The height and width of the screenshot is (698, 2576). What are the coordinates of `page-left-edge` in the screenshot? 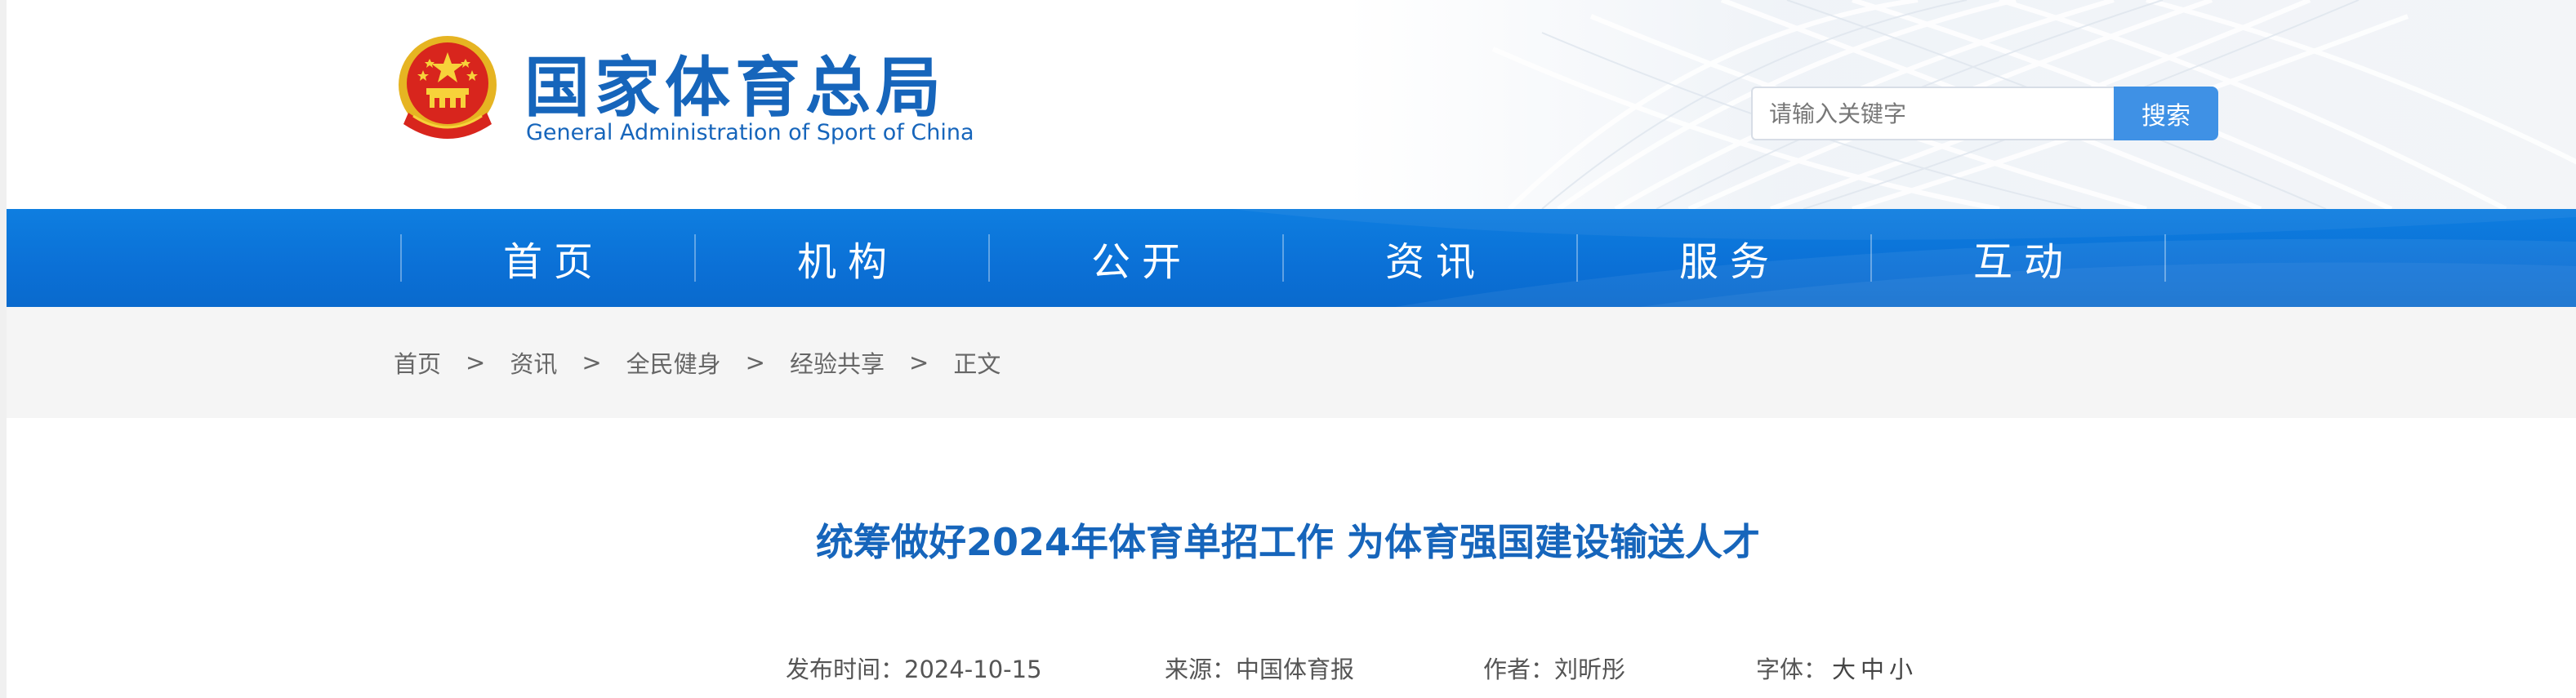 It's located at (3, 349).